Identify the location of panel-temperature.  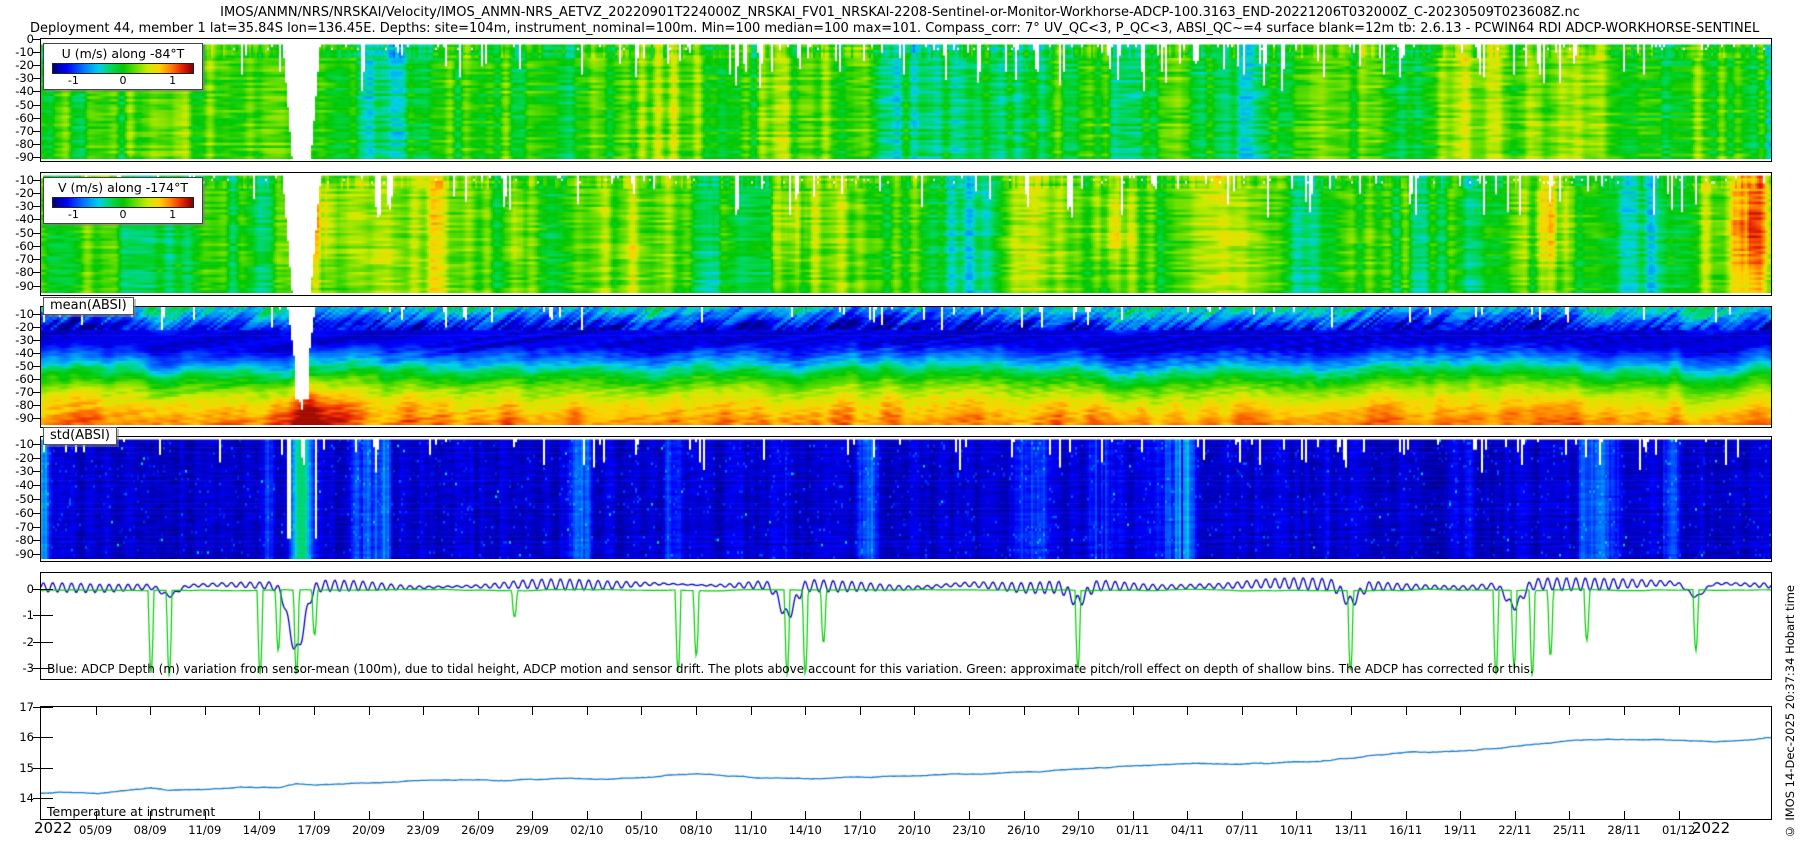
(906, 763).